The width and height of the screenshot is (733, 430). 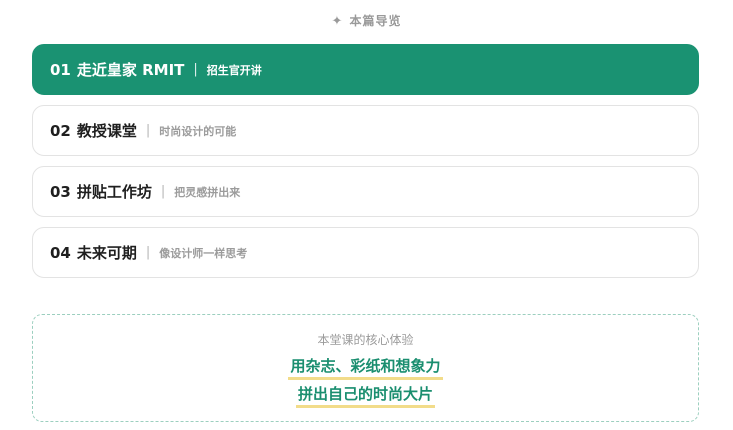 What do you see at coordinates (337, 21) in the screenshot?
I see `sparkle-icon: ✦` at bounding box center [337, 21].